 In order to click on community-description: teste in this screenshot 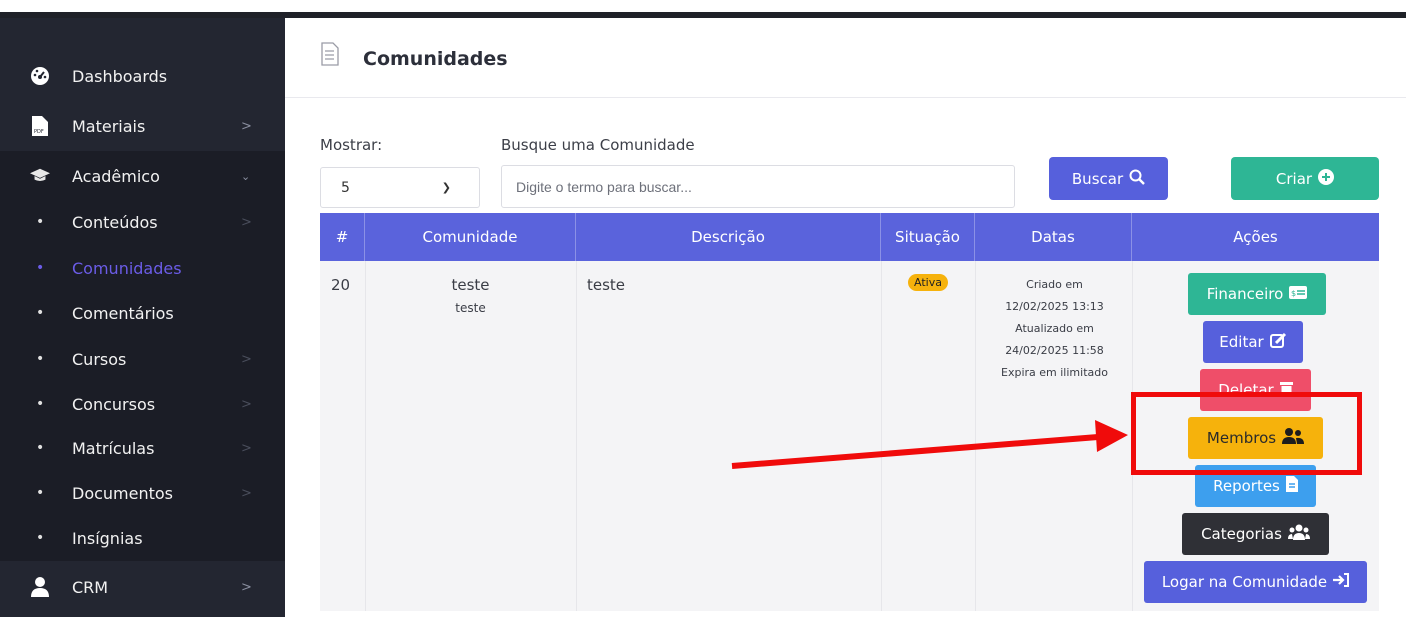, I will do `click(606, 285)`.